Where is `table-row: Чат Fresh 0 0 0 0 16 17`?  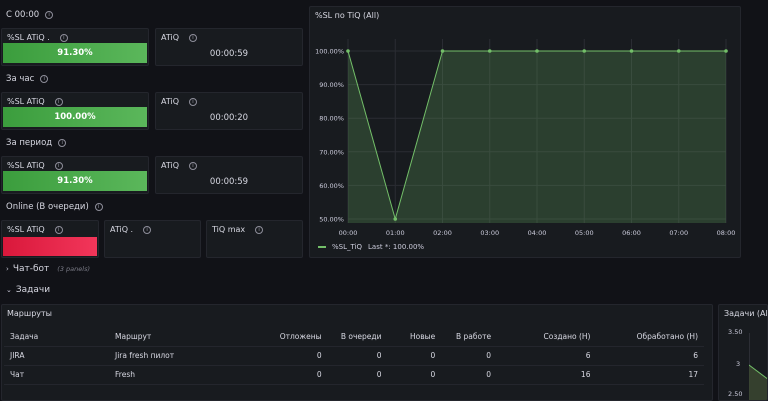
table-row: Чат Fresh 0 0 0 0 16 17 is located at coordinates (354, 375).